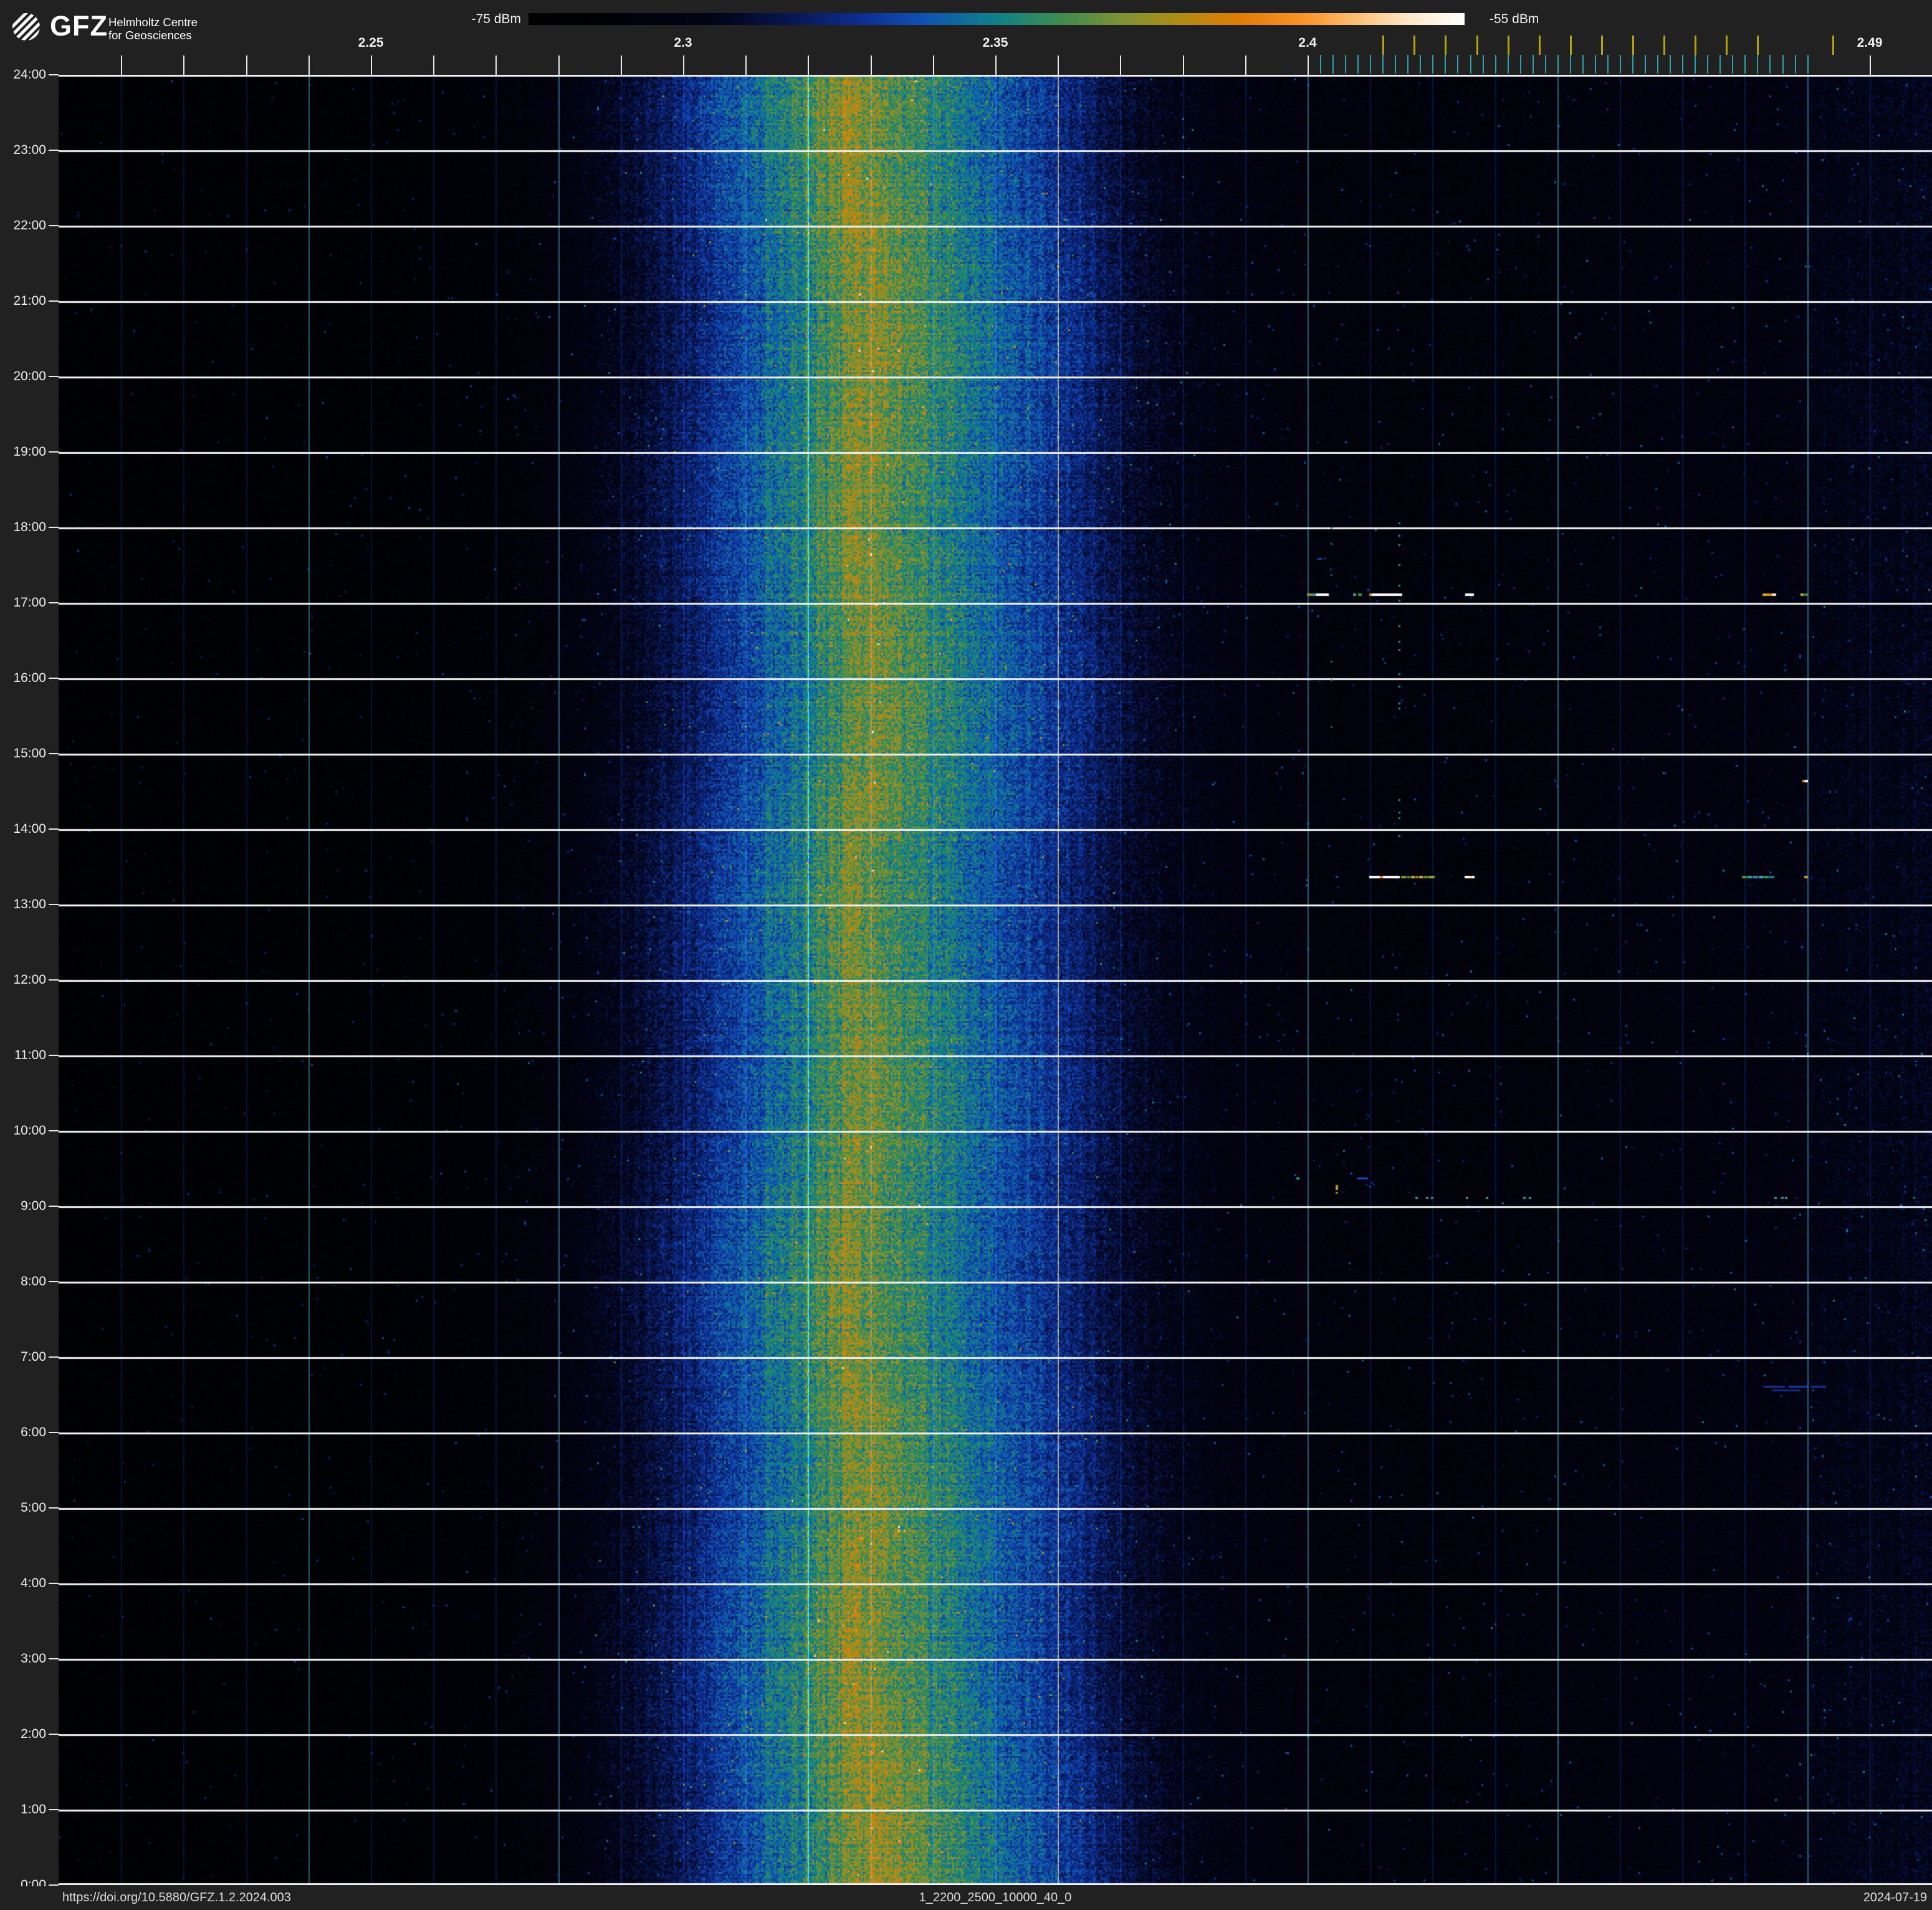 This screenshot has height=1910, width=1932. Describe the element at coordinates (29, 753) in the screenshot. I see `time-axis-label: 15:00` at that location.